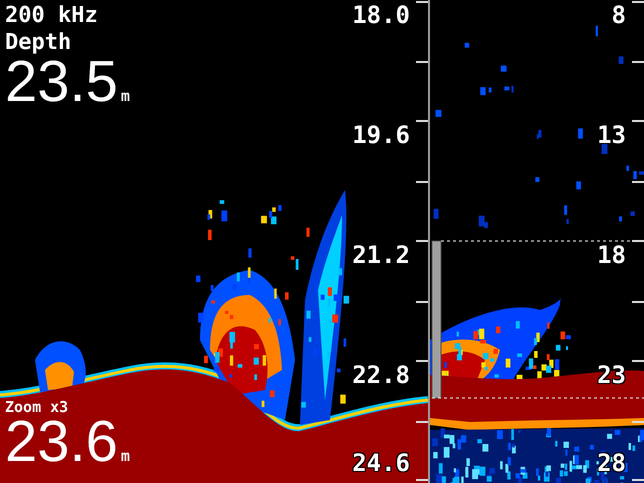 This screenshot has width=644, height=483. I want to click on depth-scale-label: 19.6, so click(381, 135).